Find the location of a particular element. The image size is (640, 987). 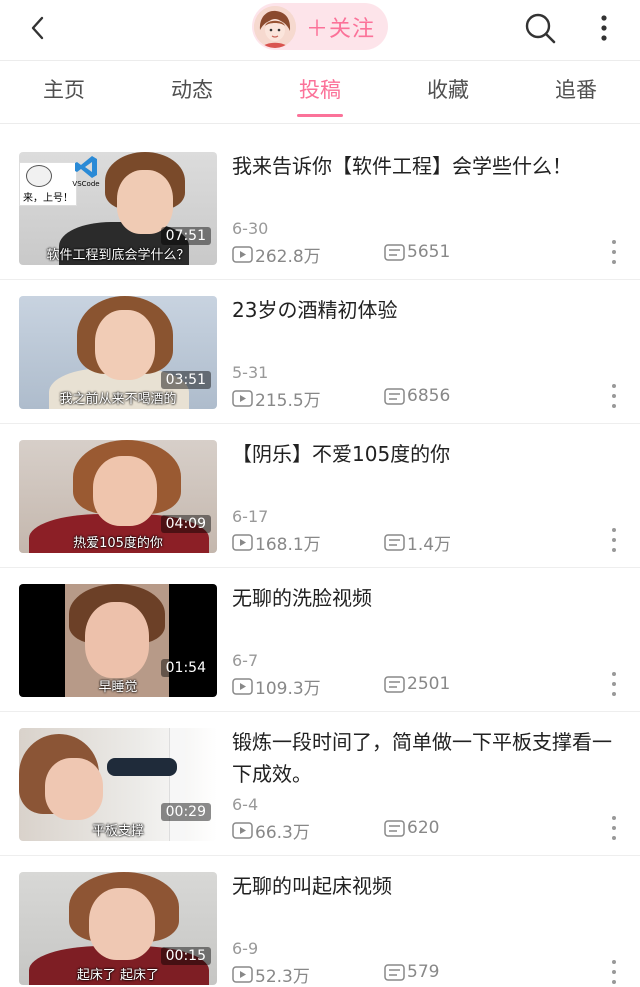

video-thumbnail: 03:51 我之前从来不喝酒的 is located at coordinates (118, 352).